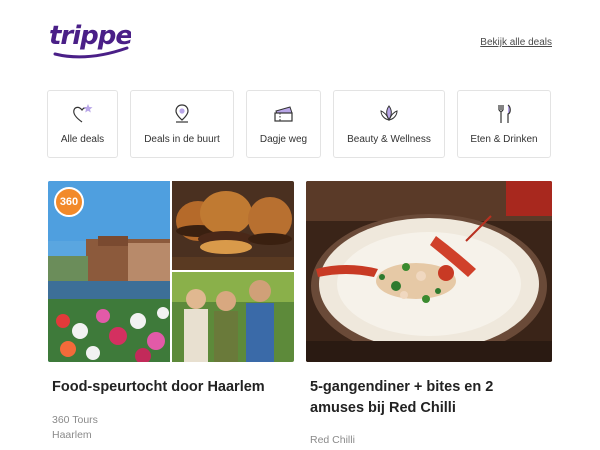 The width and height of the screenshot is (600, 450). I want to click on tripper-logo: tripper, so click(89, 39).